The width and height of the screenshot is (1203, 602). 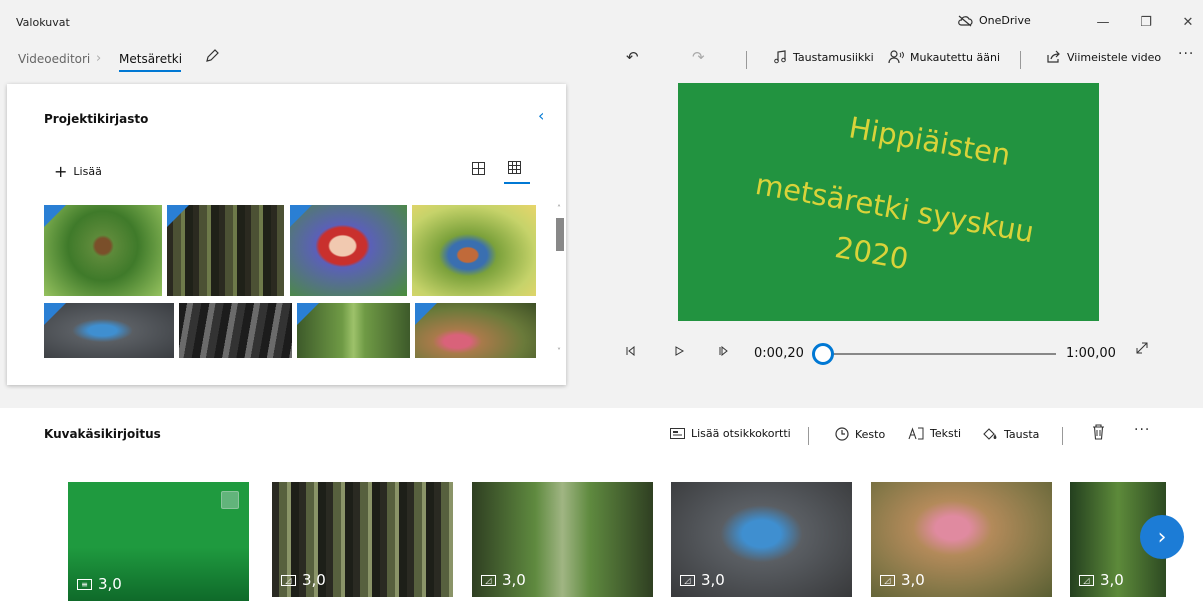 What do you see at coordinates (1188, 22) in the screenshot?
I see `close-button: ✕` at bounding box center [1188, 22].